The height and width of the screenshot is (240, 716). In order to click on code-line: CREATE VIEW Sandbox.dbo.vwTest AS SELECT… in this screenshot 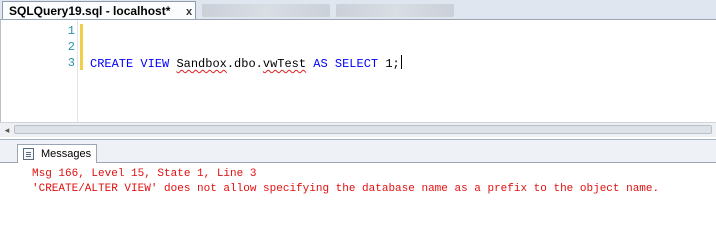, I will do `click(246, 64)`.